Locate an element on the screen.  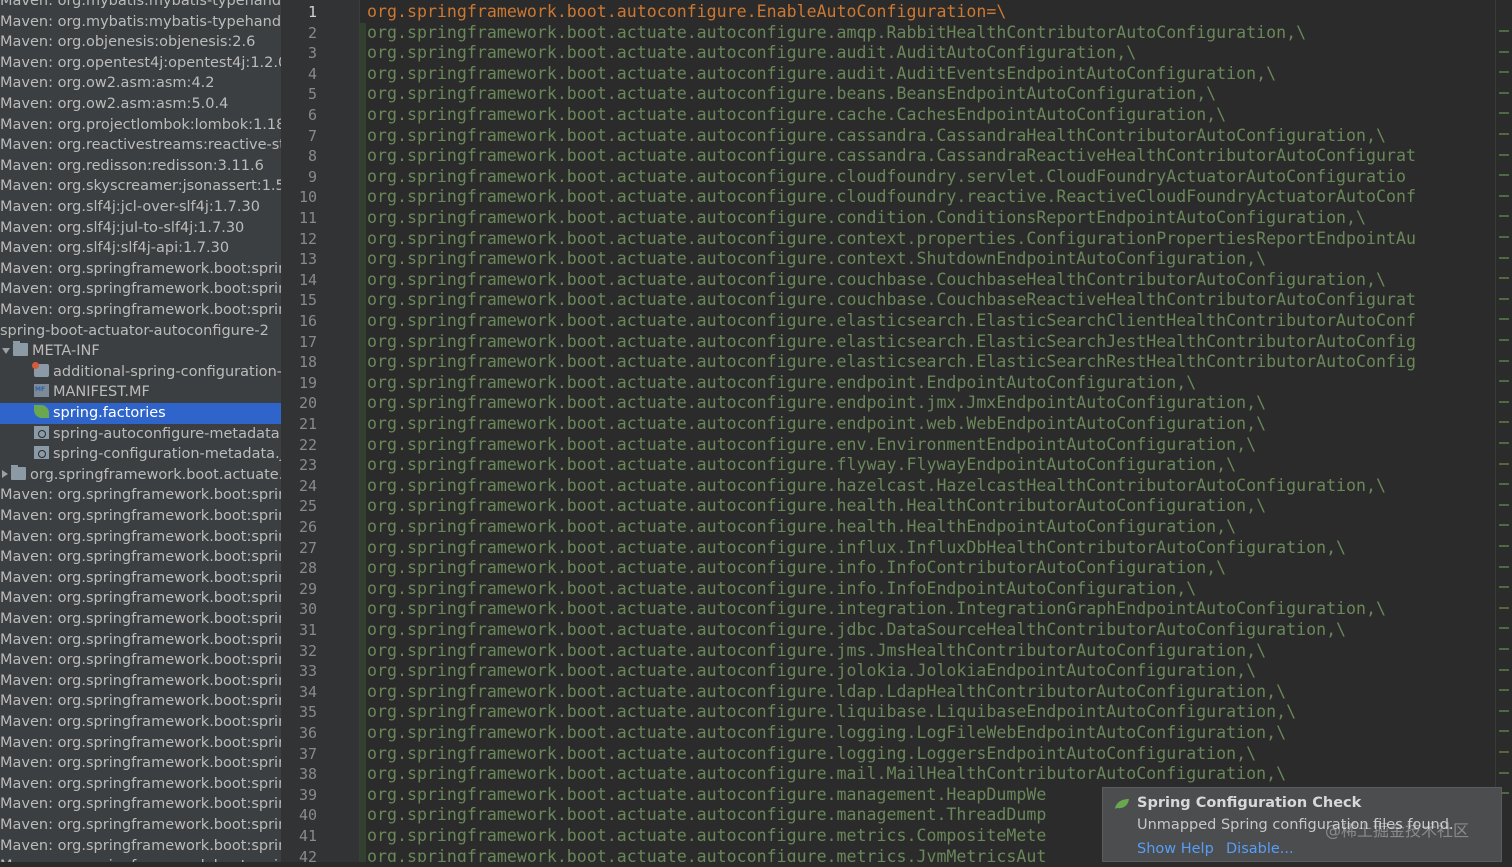
tree-item: Maven: org.opentest4j:opentest4j:1.2.0 is located at coordinates (140, 63).